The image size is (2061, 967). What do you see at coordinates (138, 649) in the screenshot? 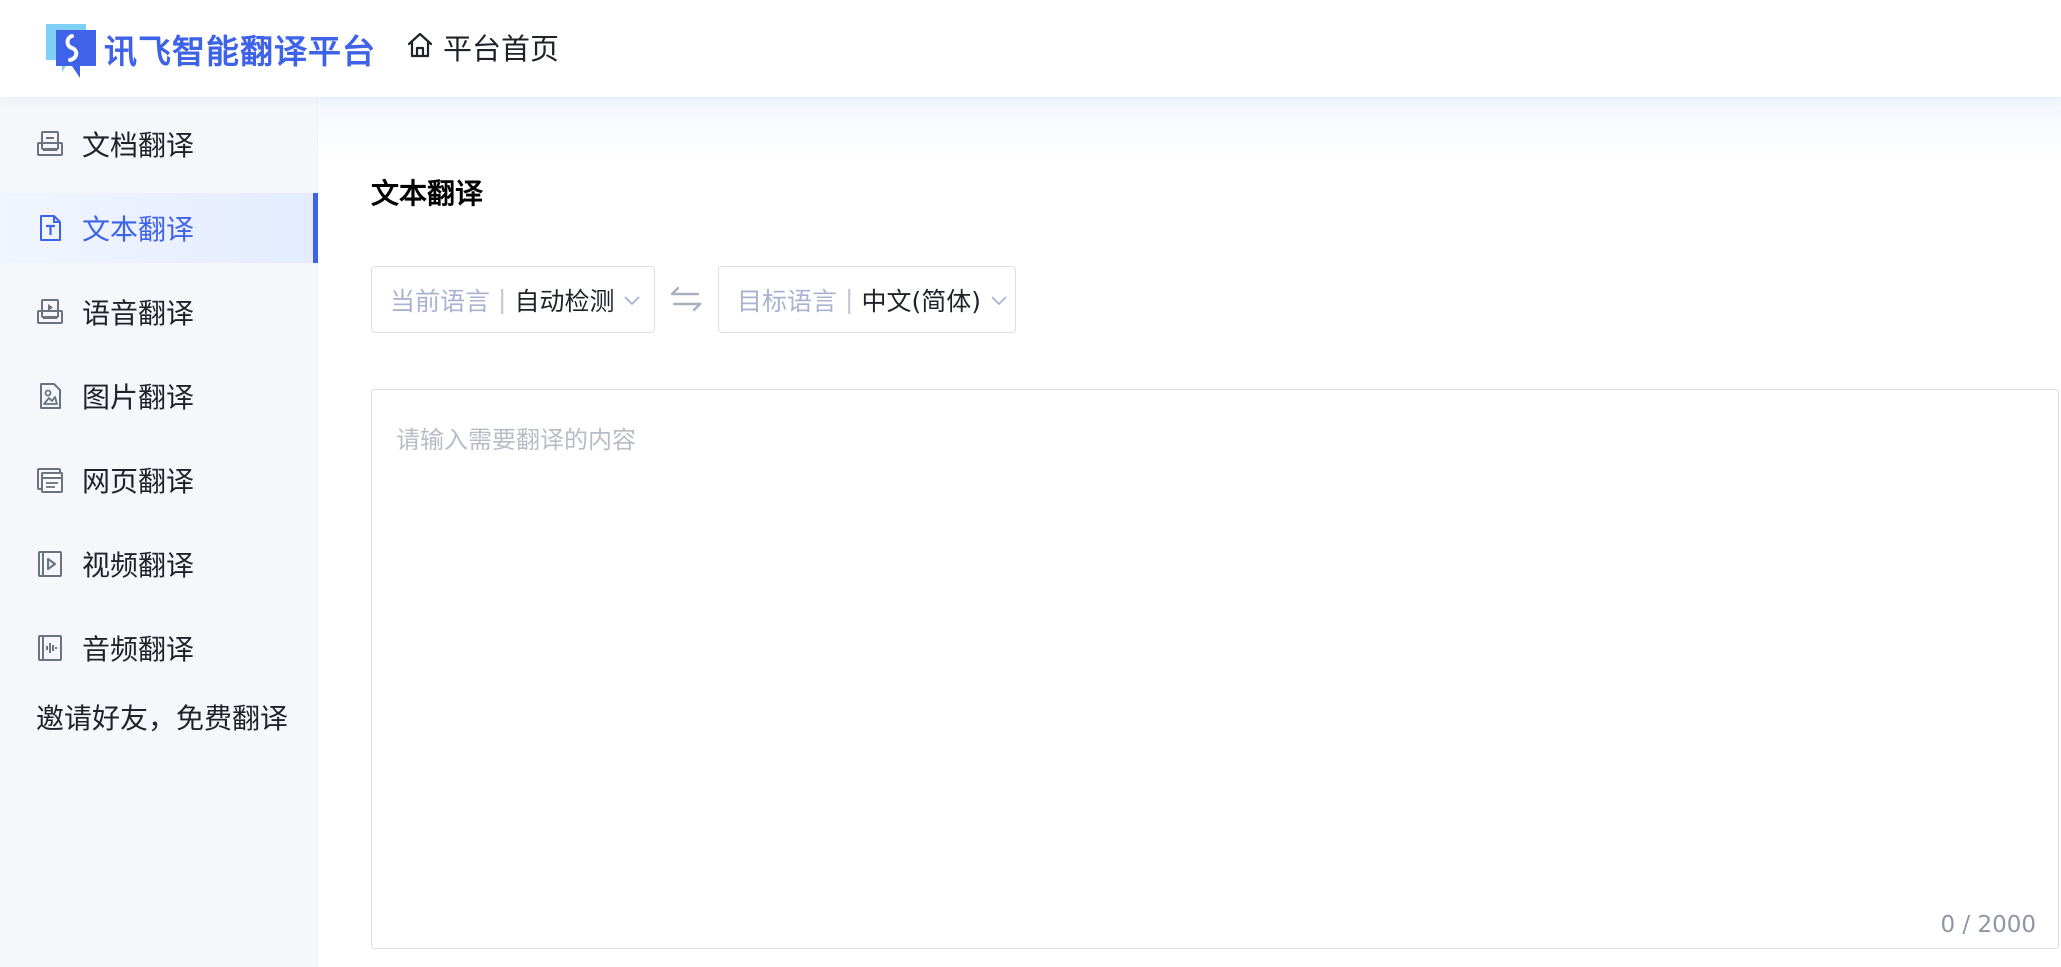
I see `sidebar-item-label: 音频翻译` at bounding box center [138, 649].